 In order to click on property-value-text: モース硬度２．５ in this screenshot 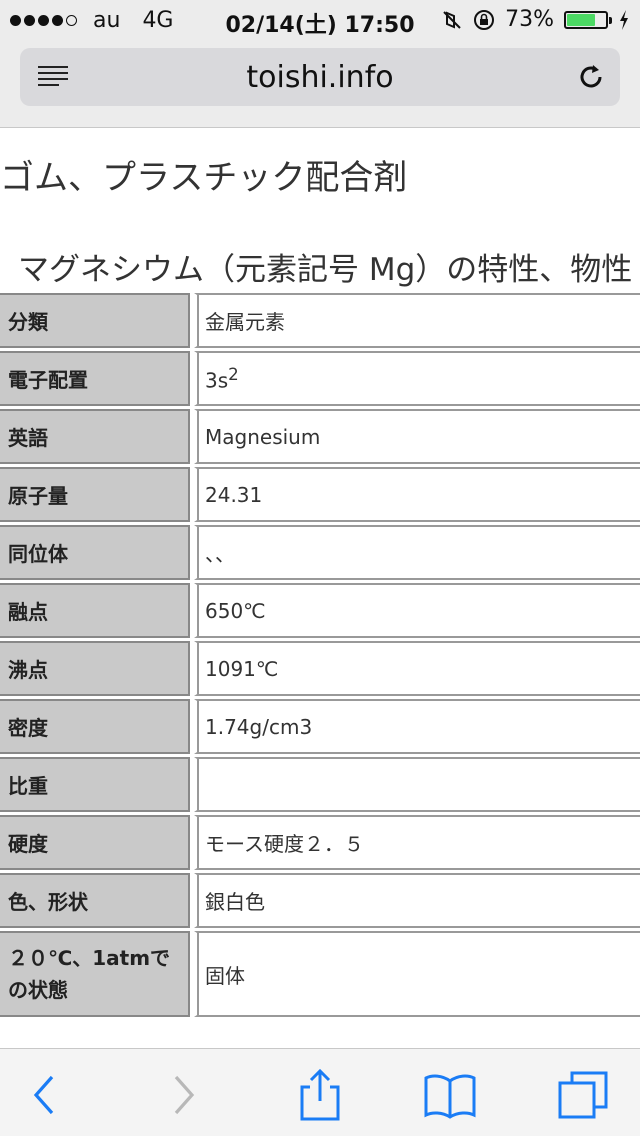, I will do `click(284, 844)`.